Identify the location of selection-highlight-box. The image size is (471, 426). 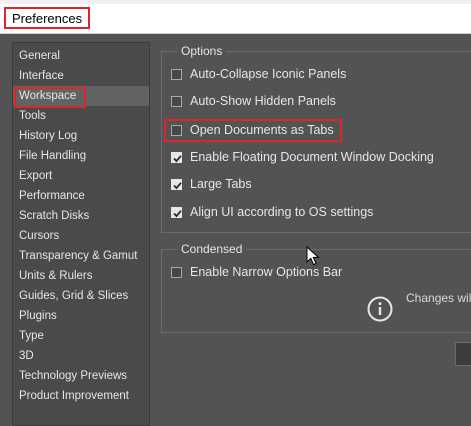
(50, 97).